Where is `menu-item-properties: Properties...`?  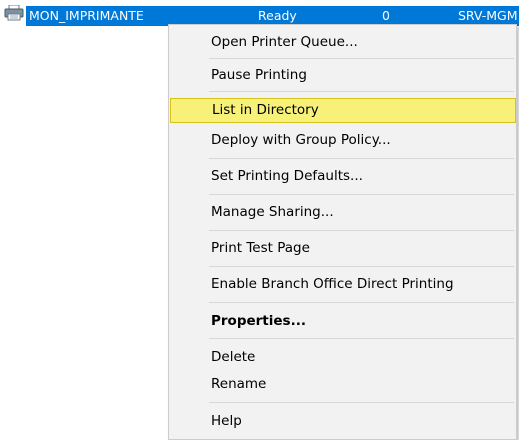 menu-item-properties: Properties... is located at coordinates (342, 321).